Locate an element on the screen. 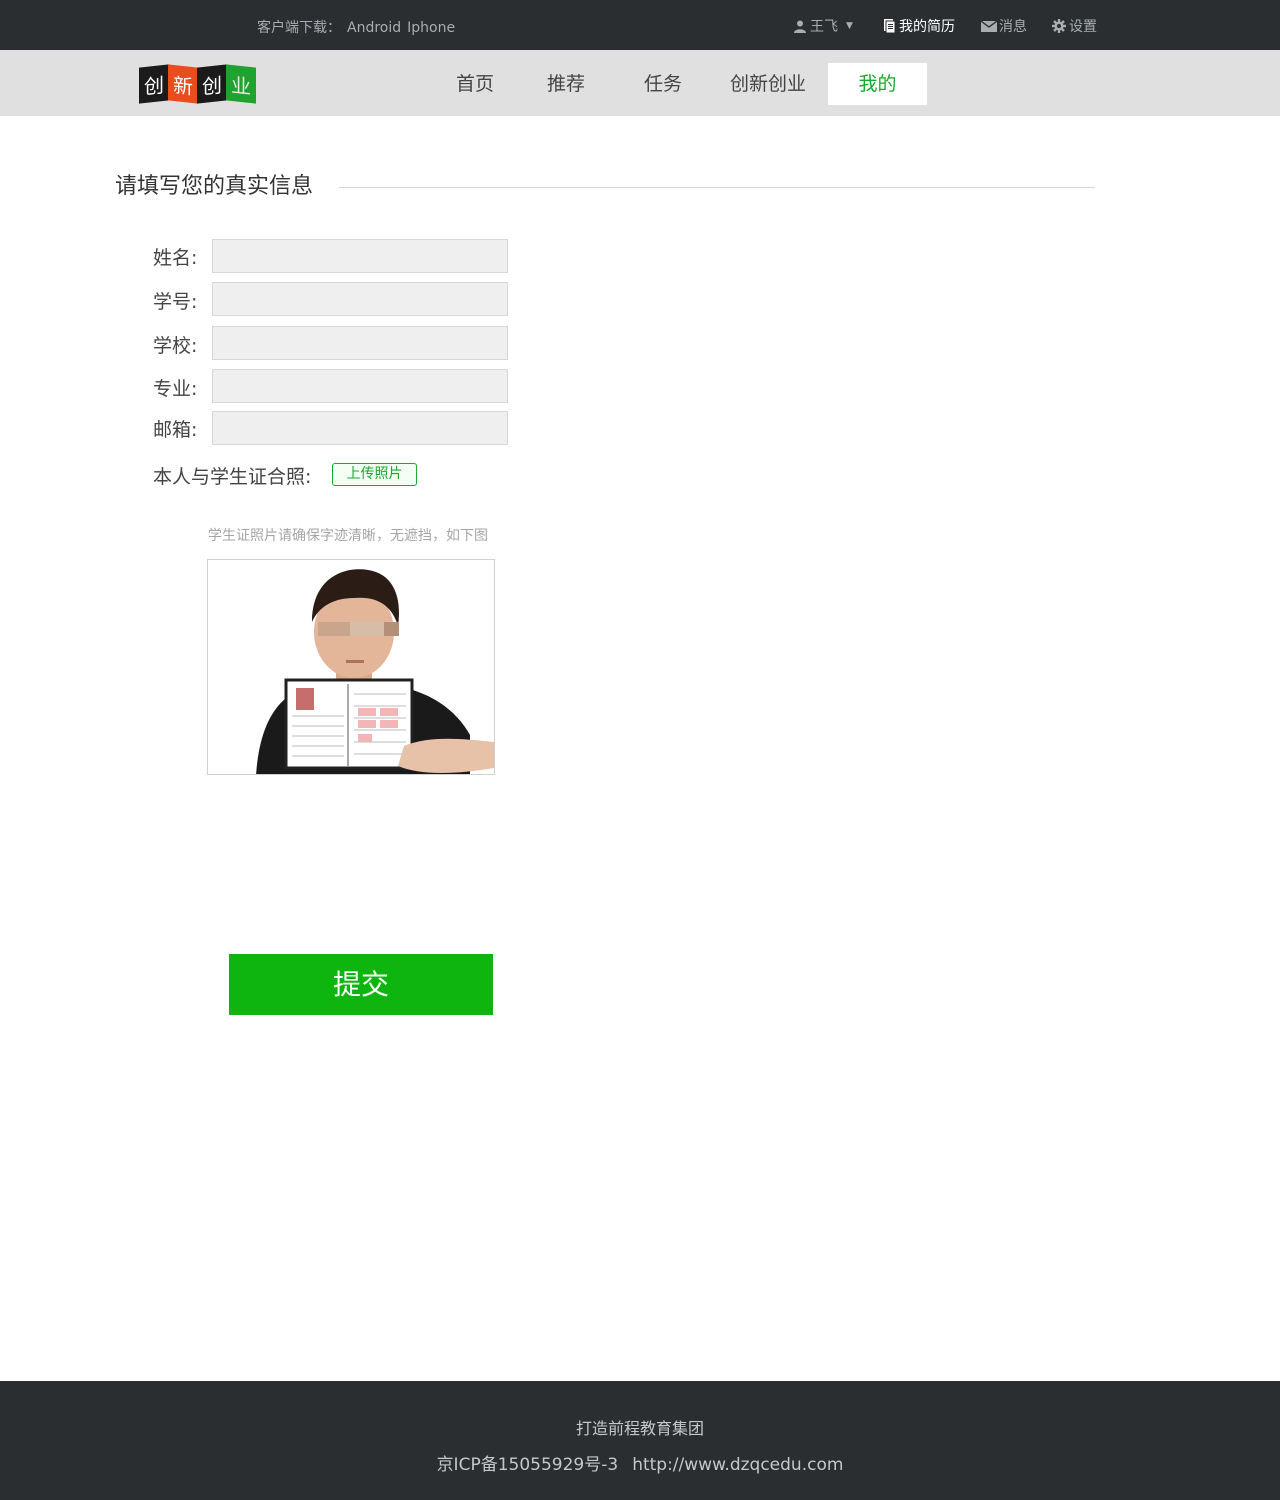  school-label: 学校: is located at coordinates (175, 346).